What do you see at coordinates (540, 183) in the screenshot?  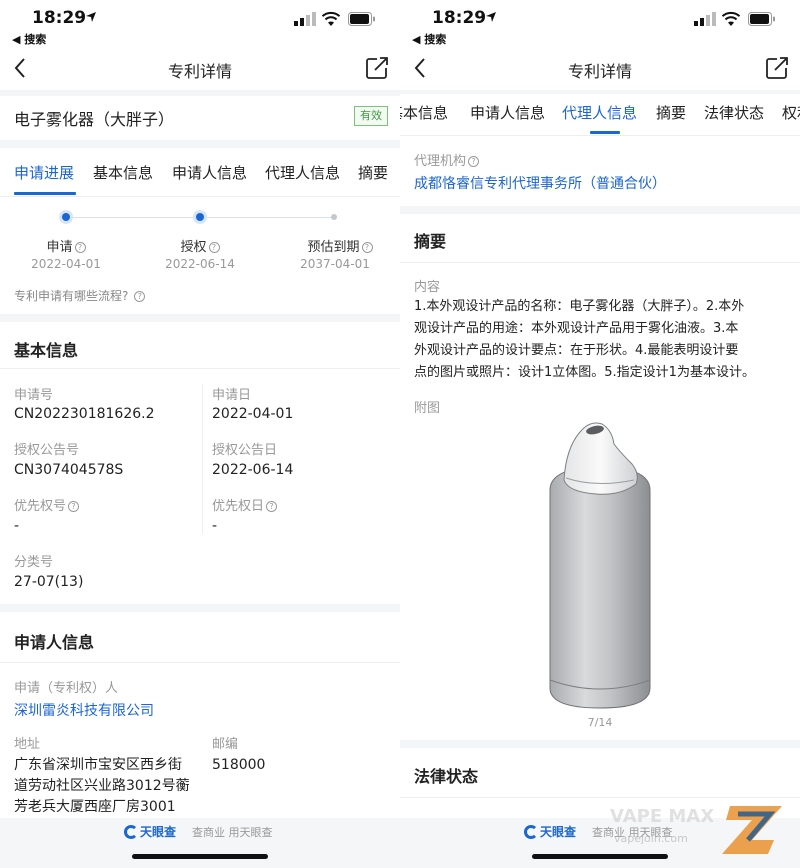 I see `agency-link: 成都恪睿信专利代理事务所（普通合伙）` at bounding box center [540, 183].